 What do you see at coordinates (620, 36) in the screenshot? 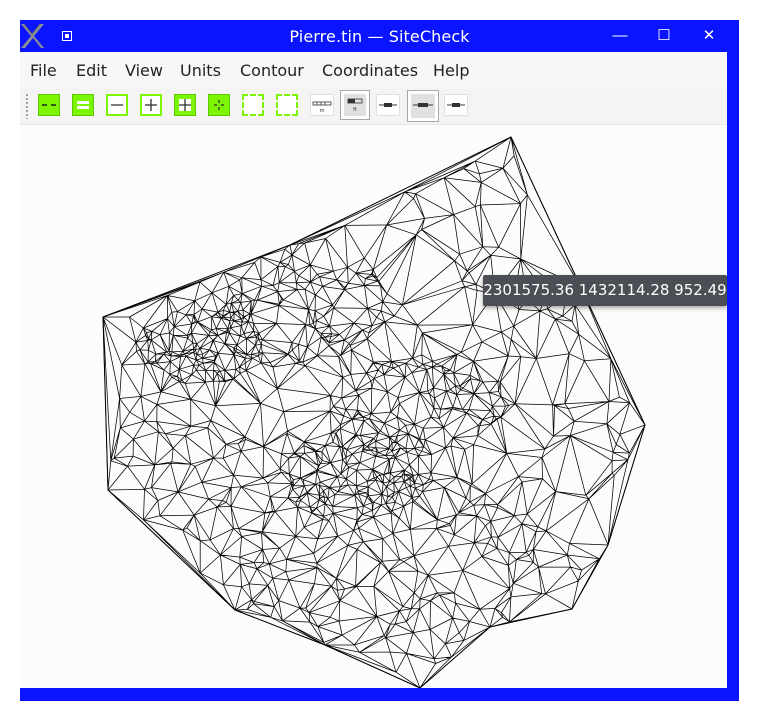
I see `minimize-button: —` at bounding box center [620, 36].